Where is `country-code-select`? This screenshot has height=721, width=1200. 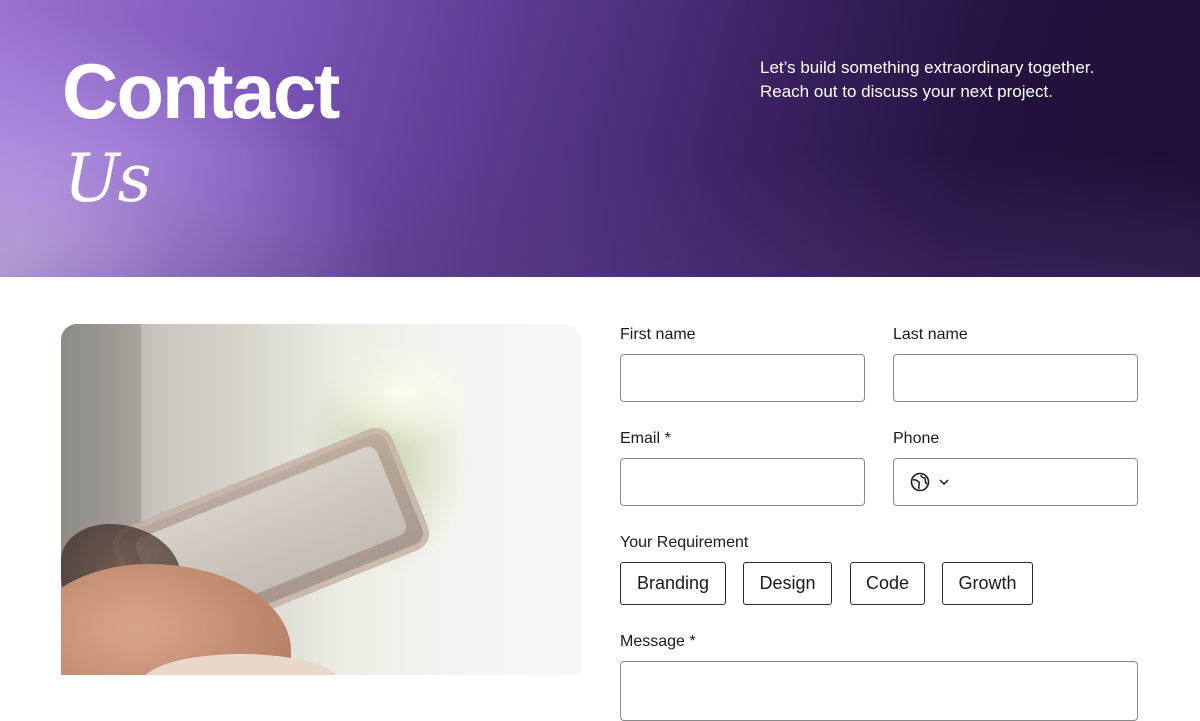 country-code-select is located at coordinates (930, 482).